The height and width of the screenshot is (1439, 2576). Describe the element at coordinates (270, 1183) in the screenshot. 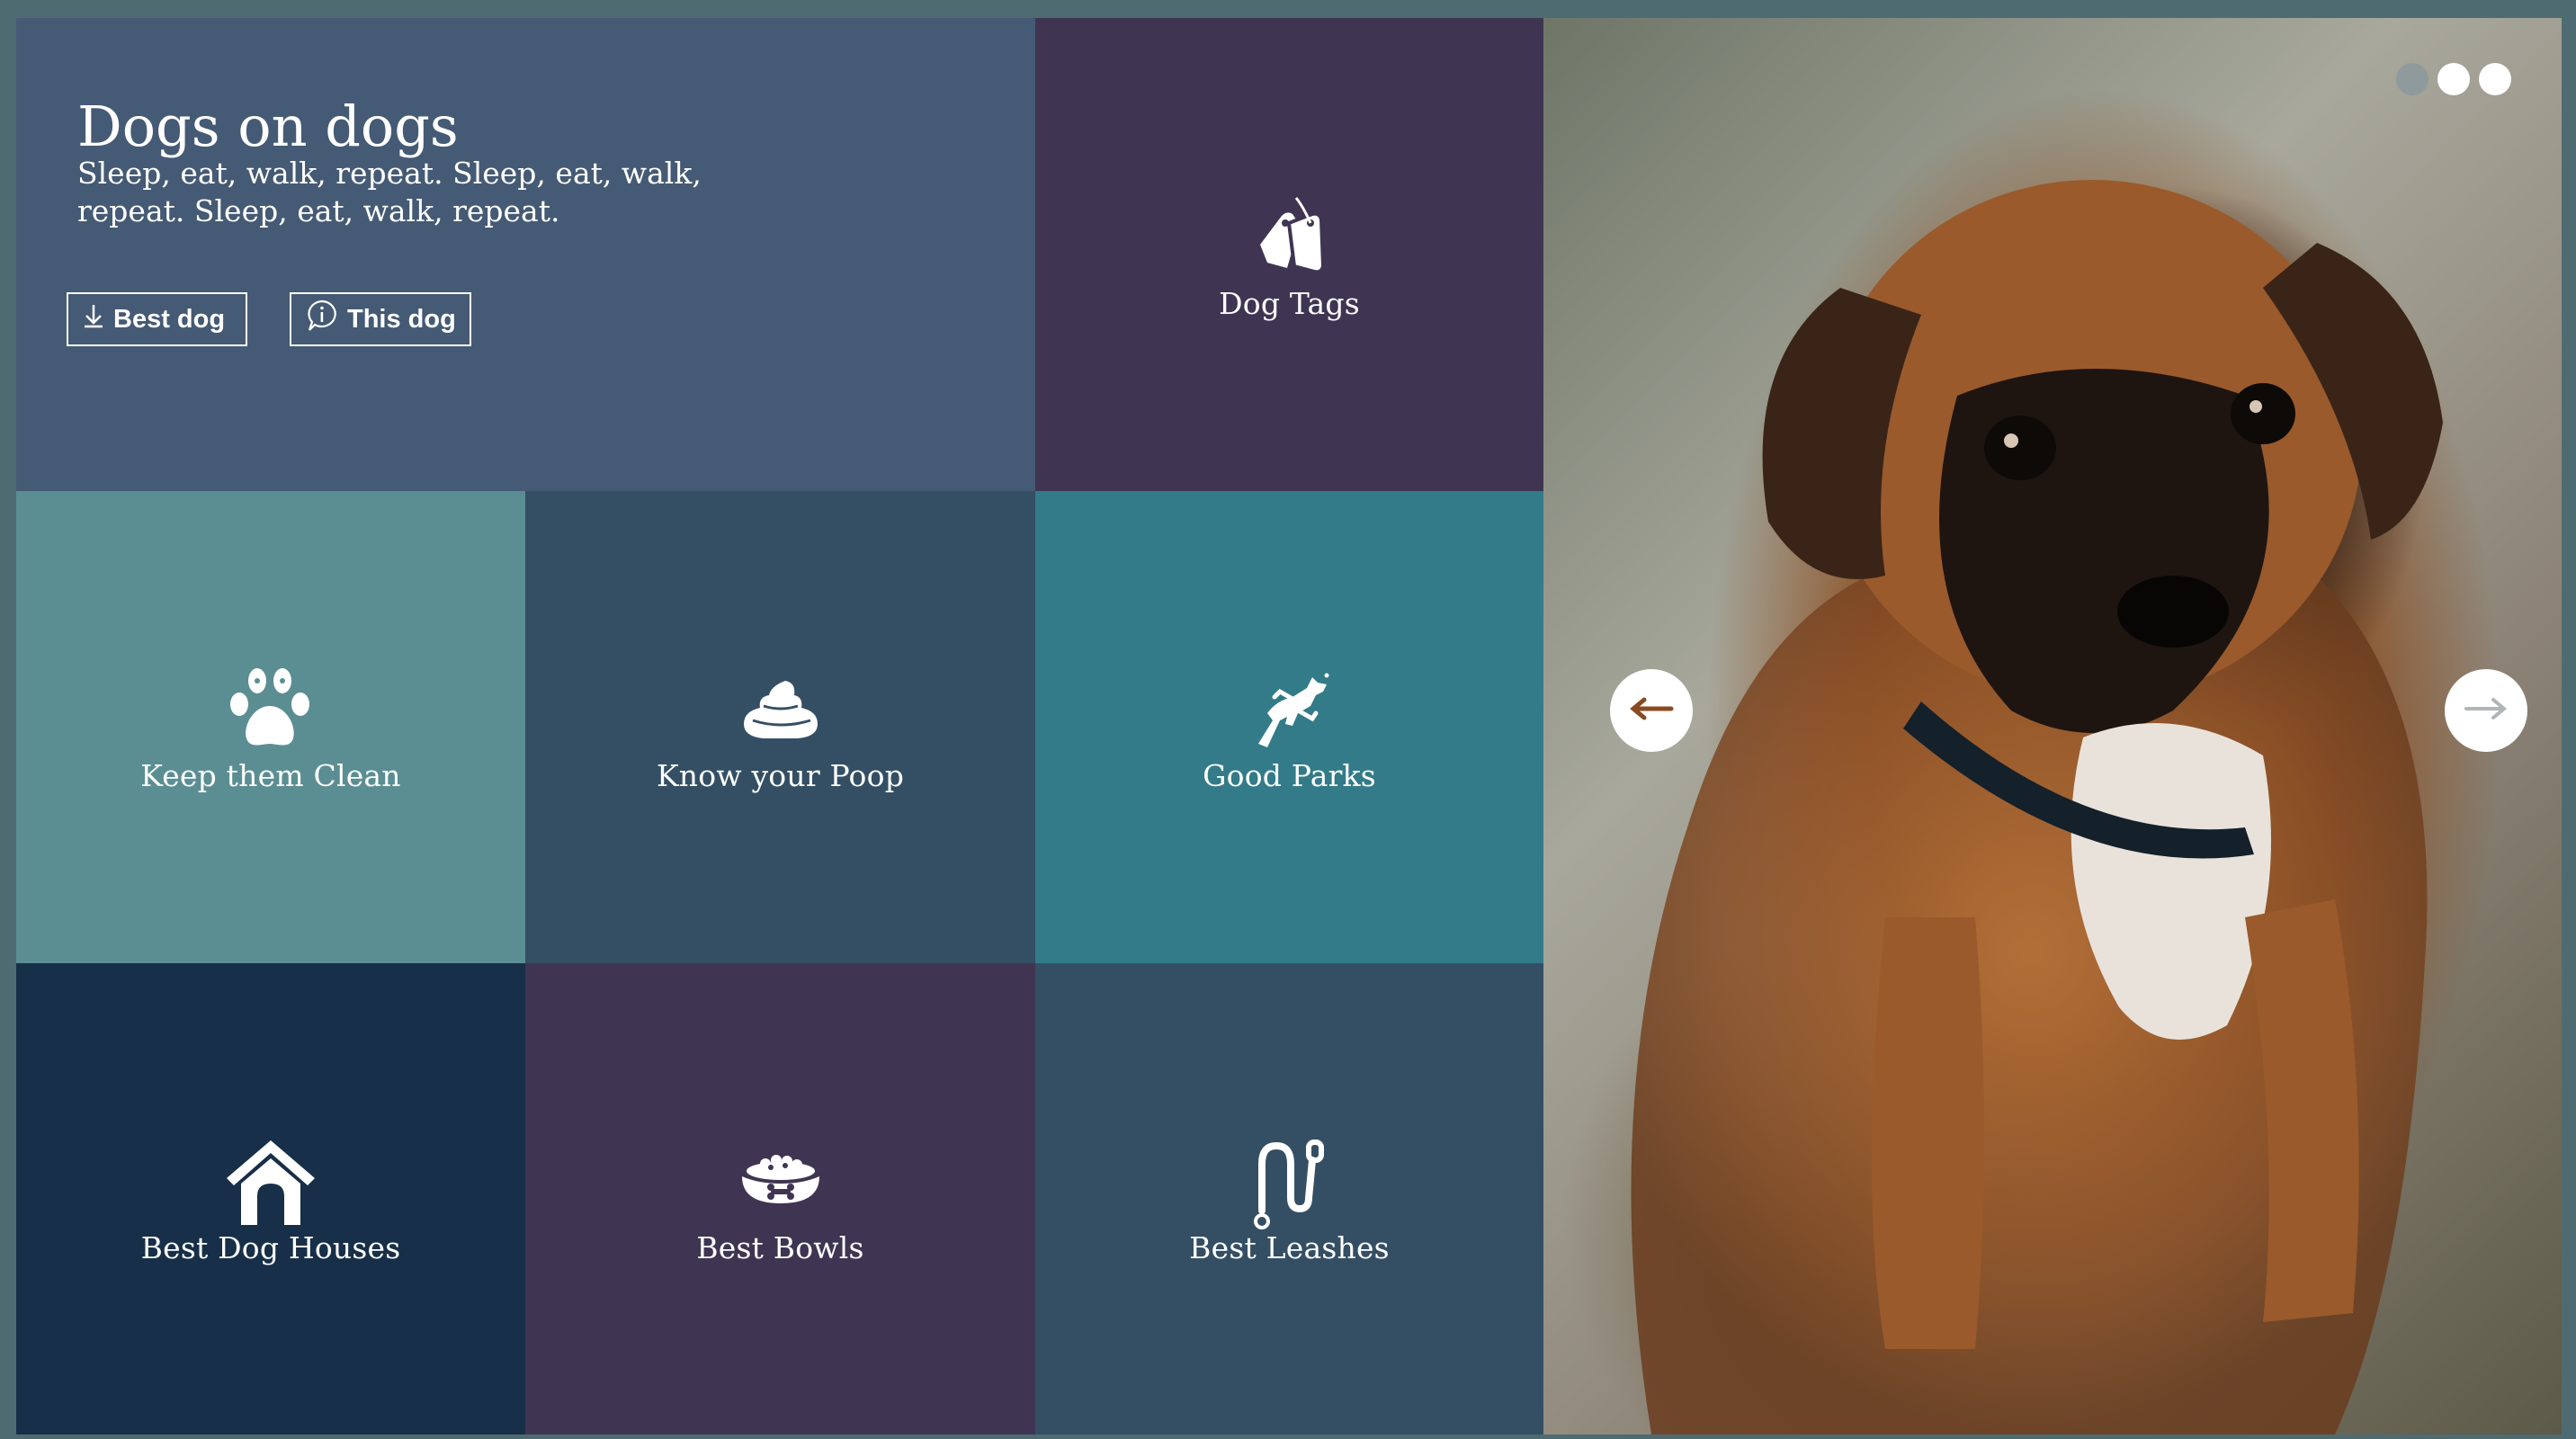

I see `dog-house-icon` at that location.